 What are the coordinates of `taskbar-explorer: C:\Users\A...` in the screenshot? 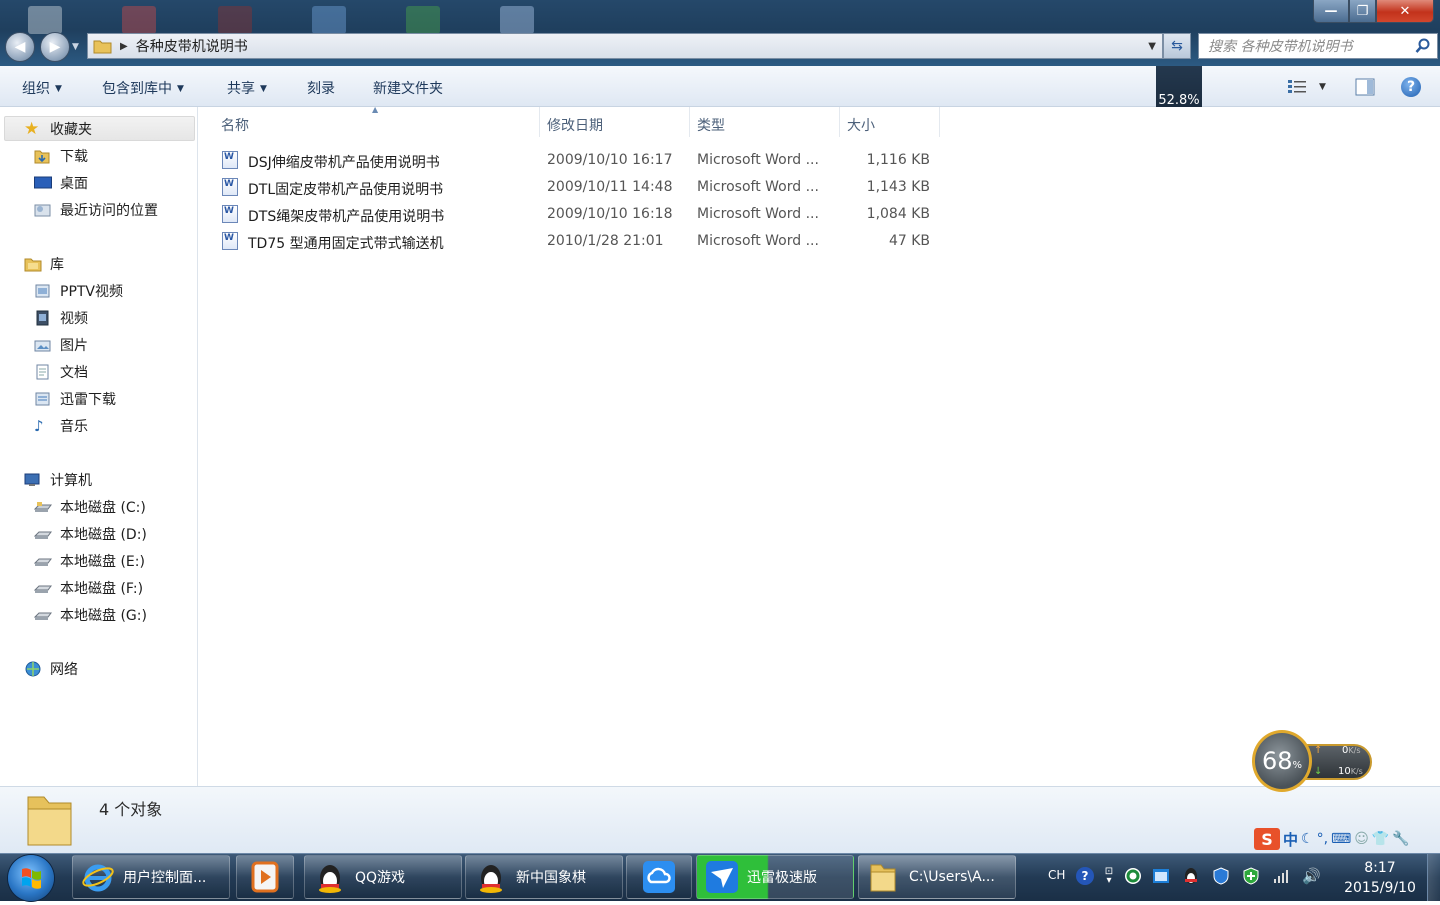 It's located at (937, 877).